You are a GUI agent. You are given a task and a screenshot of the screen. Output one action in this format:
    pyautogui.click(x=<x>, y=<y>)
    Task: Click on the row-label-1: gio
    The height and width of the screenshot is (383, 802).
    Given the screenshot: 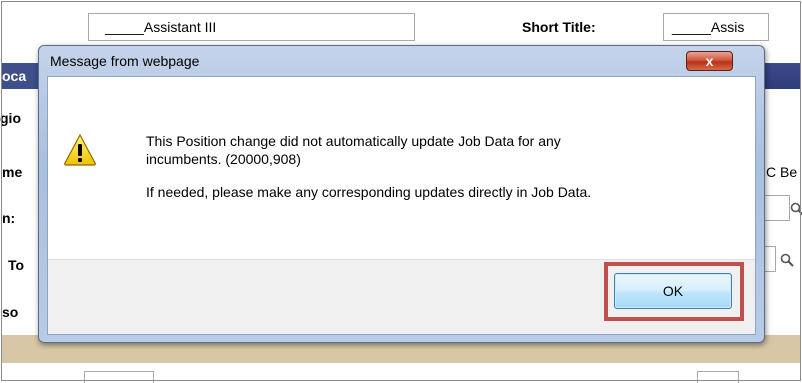 What is the action you would take?
    pyautogui.click(x=10, y=118)
    